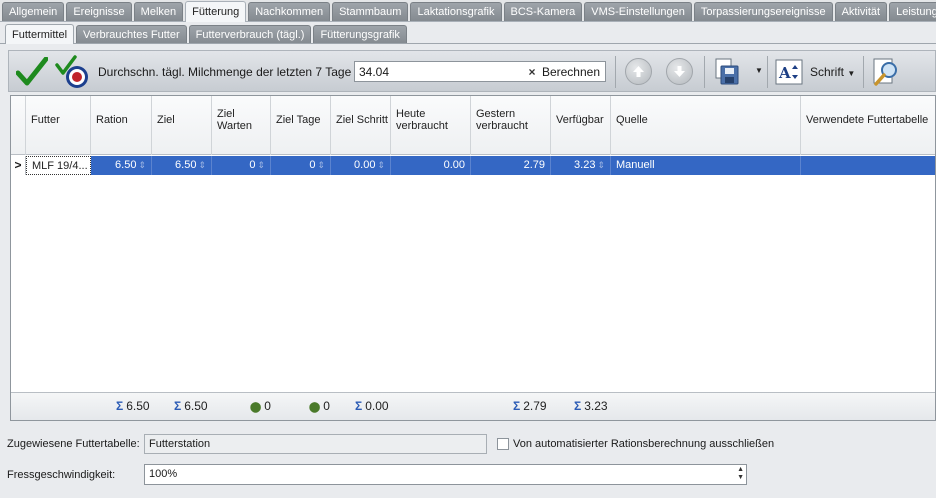 Image resolution: width=936 pixels, height=498 pixels. Describe the element at coordinates (315, 444) in the screenshot. I see `futtertabelle-field: Futterstation` at that location.